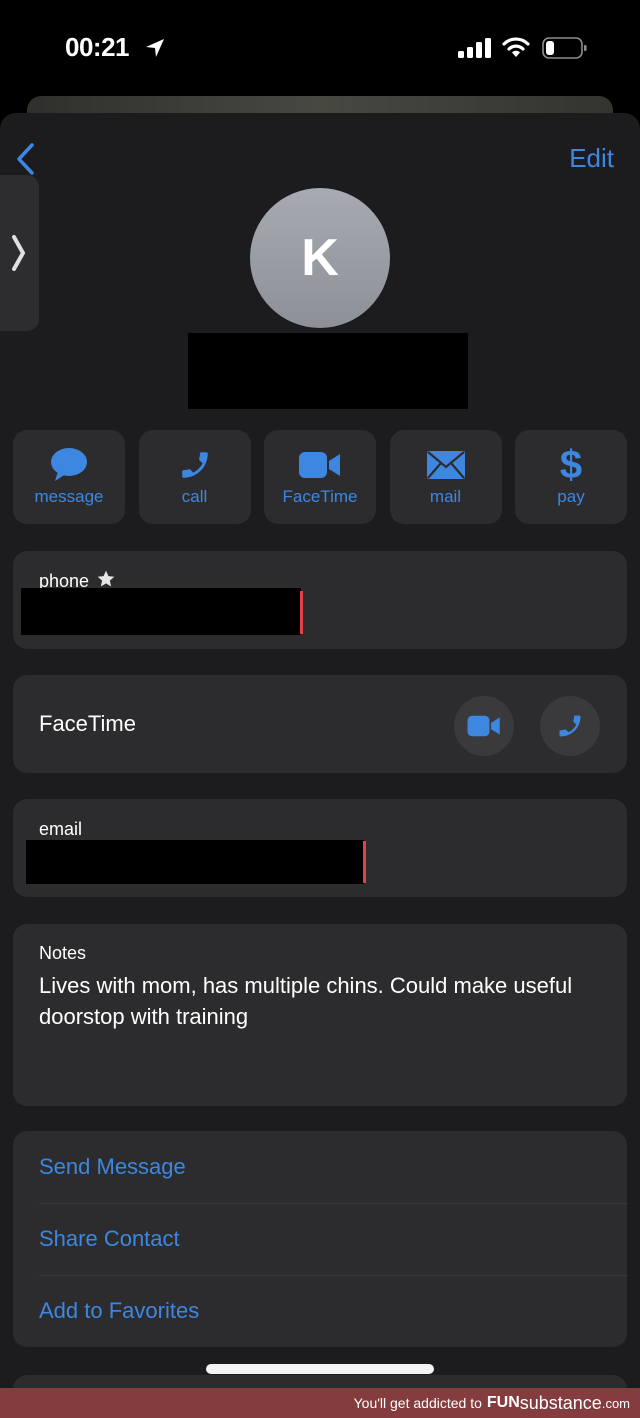 This screenshot has height=1418, width=640. I want to click on chevron-left-icon, so click(25, 159).